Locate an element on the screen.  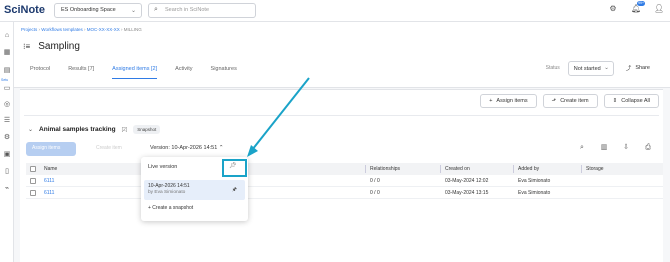
share-button: ⤴ Share is located at coordinates (638, 68).